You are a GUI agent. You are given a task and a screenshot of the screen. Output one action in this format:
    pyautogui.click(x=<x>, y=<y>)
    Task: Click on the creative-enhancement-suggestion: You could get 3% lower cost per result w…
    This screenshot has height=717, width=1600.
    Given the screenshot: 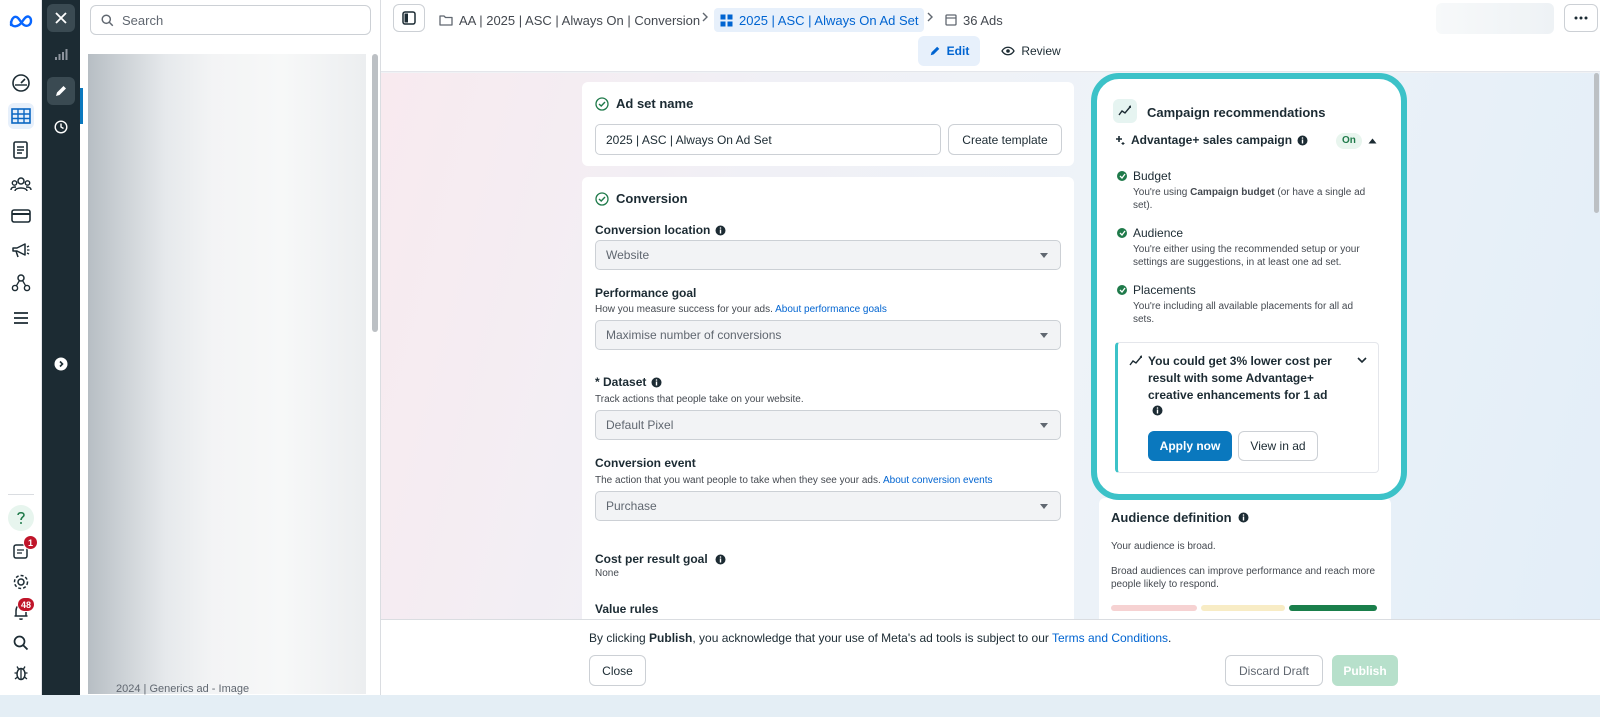 What is the action you would take?
    pyautogui.click(x=1247, y=407)
    